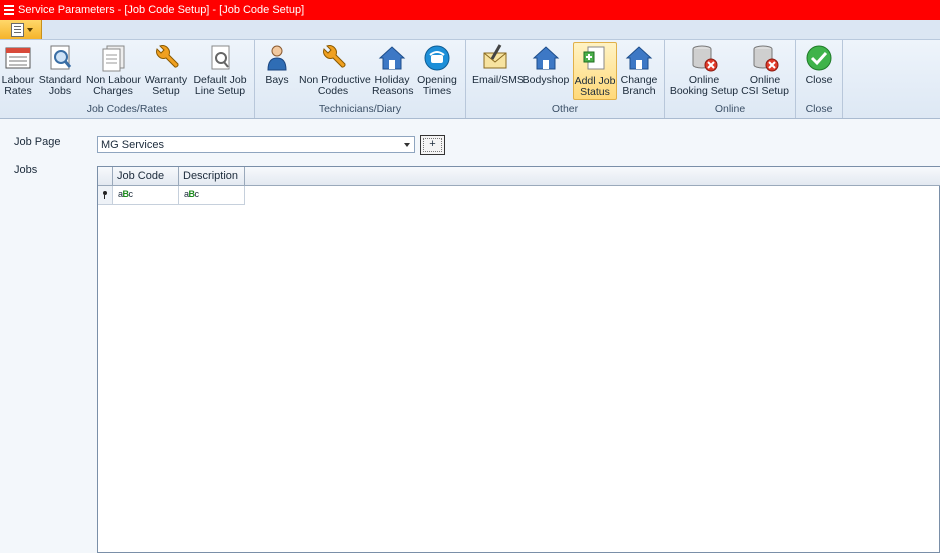 The height and width of the screenshot is (553, 940). I want to click on job-page-value: MG Services, so click(132, 145).